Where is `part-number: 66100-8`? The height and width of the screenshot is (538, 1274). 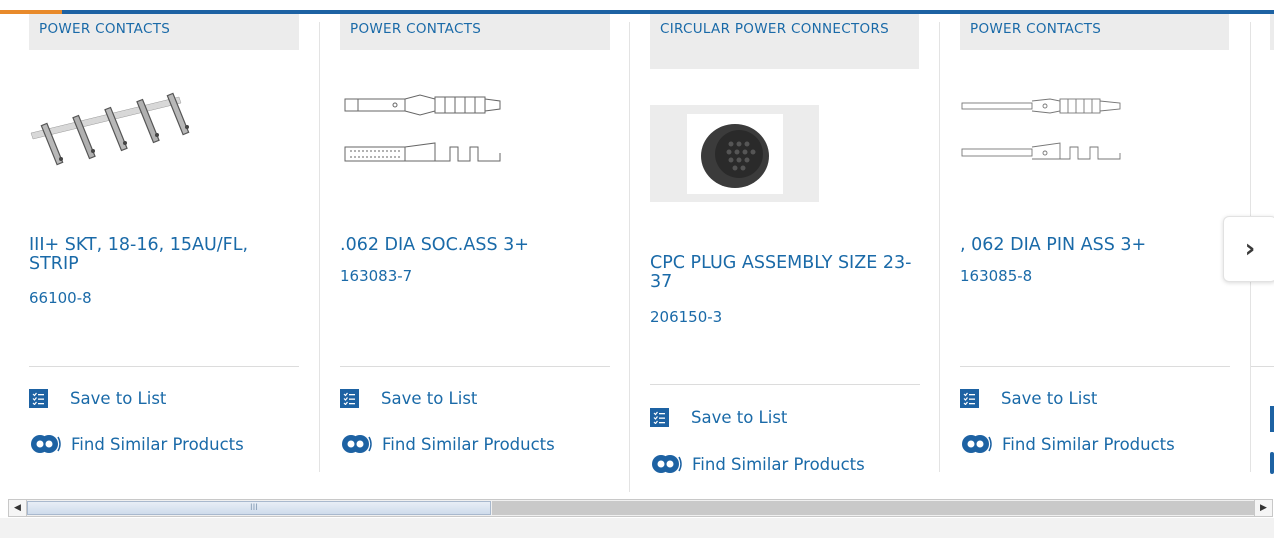 part-number: 66100-8 is located at coordinates (60, 298).